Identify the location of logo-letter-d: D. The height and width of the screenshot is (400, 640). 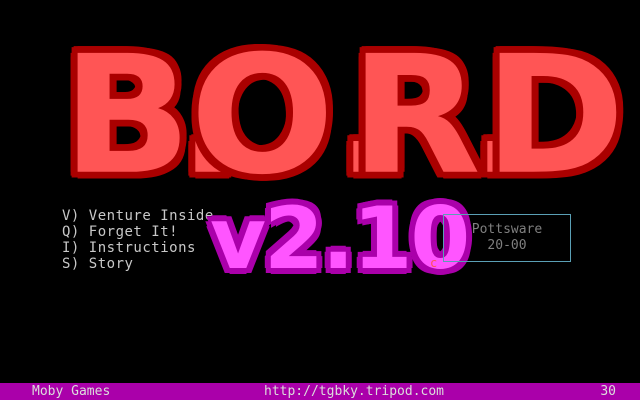
(555, 116).